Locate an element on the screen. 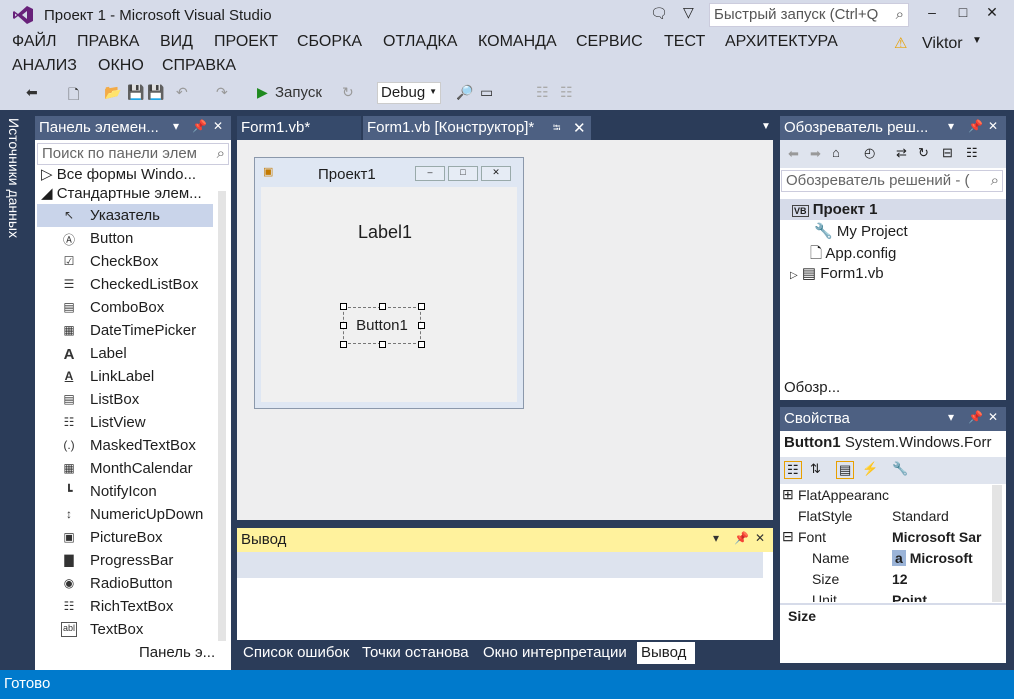 The image size is (1014, 699). menu-debug: ОТЛАДКА is located at coordinates (420, 42).